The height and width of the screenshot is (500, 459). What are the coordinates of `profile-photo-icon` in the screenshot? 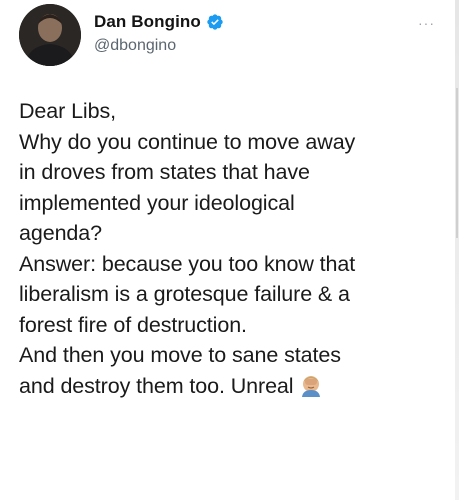 It's located at (50, 35).